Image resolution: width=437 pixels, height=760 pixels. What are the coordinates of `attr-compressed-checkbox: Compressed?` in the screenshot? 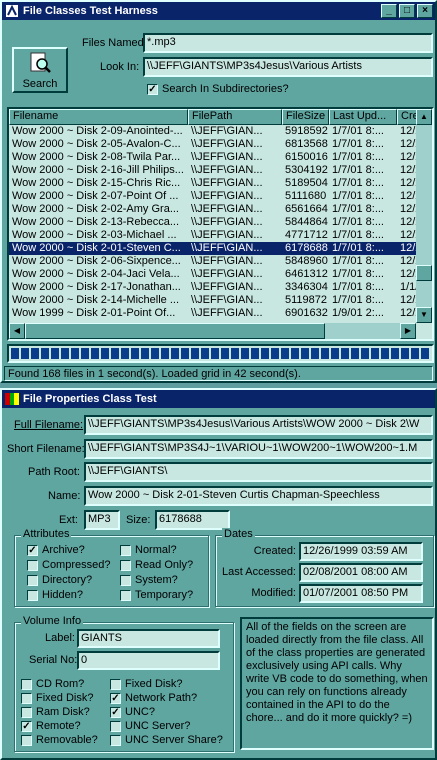 It's located at (68, 565).